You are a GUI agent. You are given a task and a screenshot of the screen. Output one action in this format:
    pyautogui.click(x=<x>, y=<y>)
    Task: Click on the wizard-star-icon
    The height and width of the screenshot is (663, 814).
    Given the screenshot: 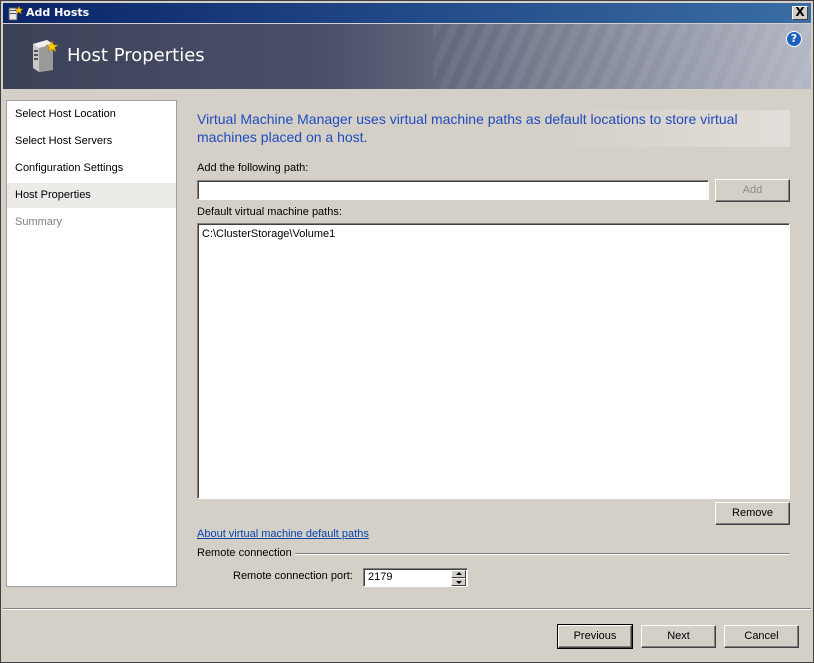 What is the action you would take?
    pyautogui.click(x=15, y=13)
    